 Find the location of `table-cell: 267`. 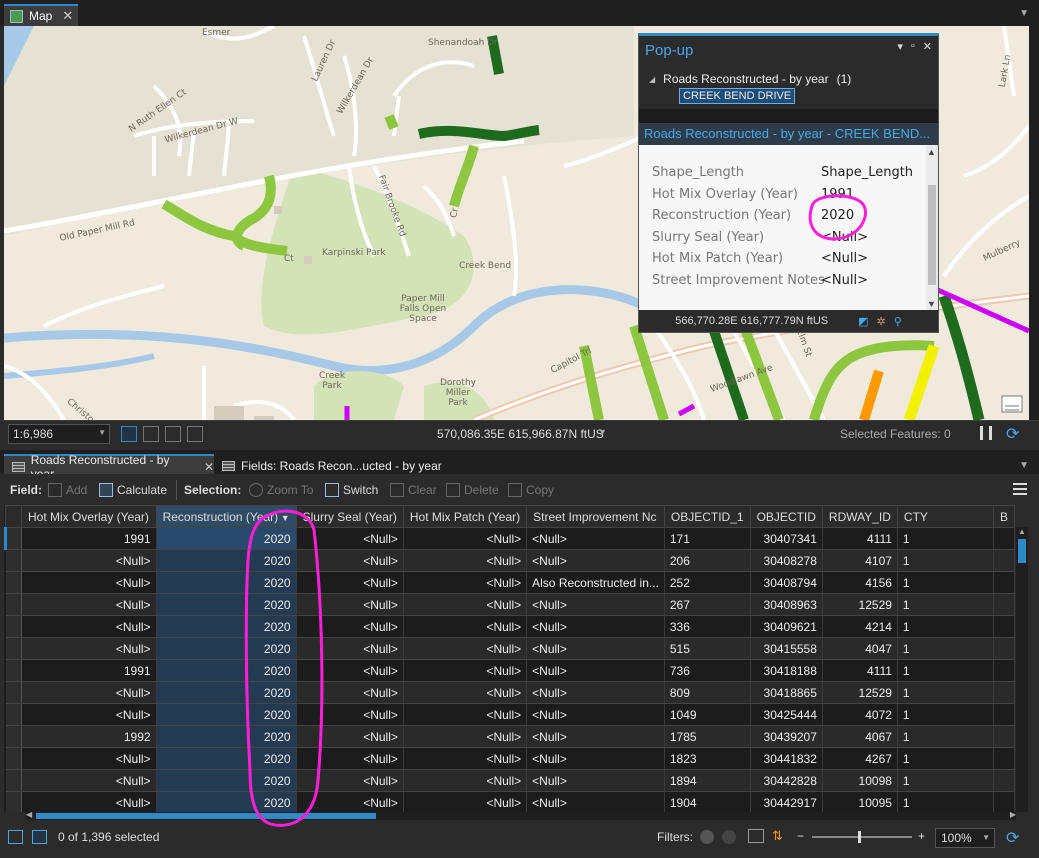

table-cell: 267 is located at coordinates (707, 604).